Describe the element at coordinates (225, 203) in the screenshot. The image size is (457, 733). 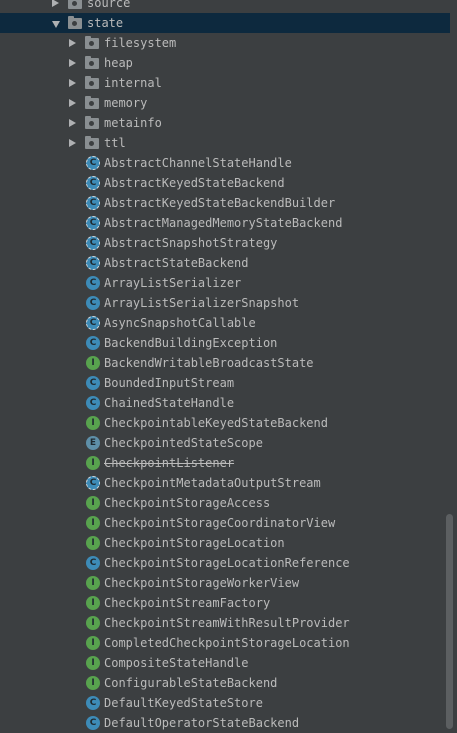
I see `tree-class-row: C AbstractKeyedStateBackendBuilder` at that location.